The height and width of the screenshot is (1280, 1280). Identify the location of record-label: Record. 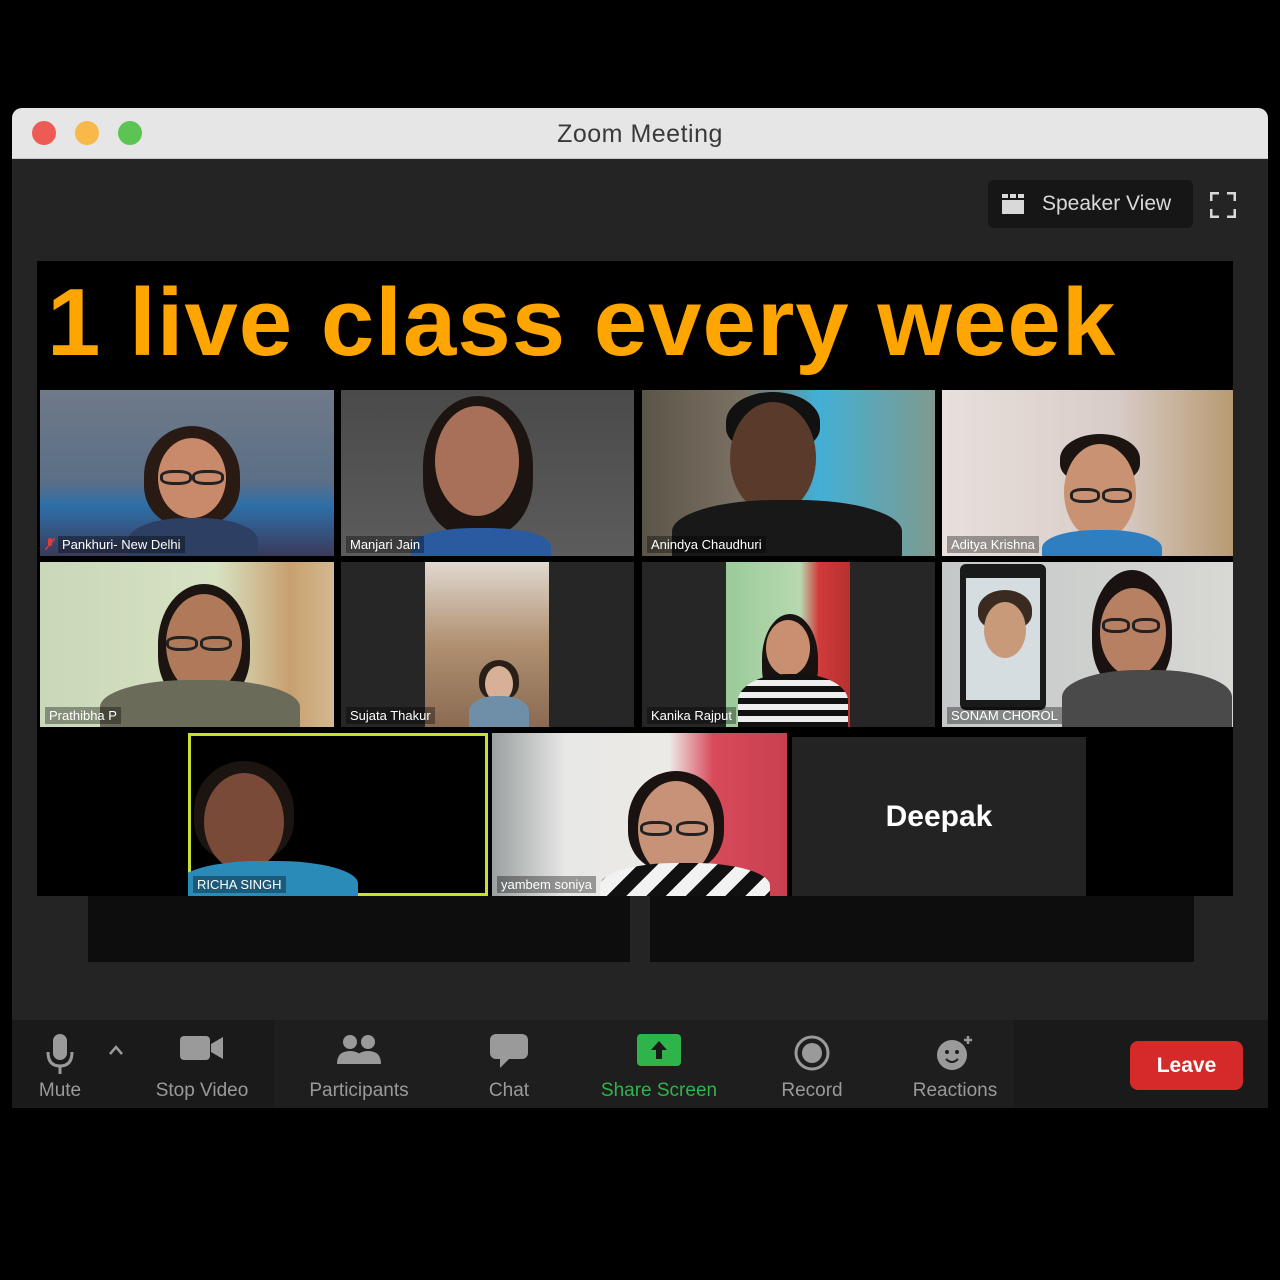
(812, 1090).